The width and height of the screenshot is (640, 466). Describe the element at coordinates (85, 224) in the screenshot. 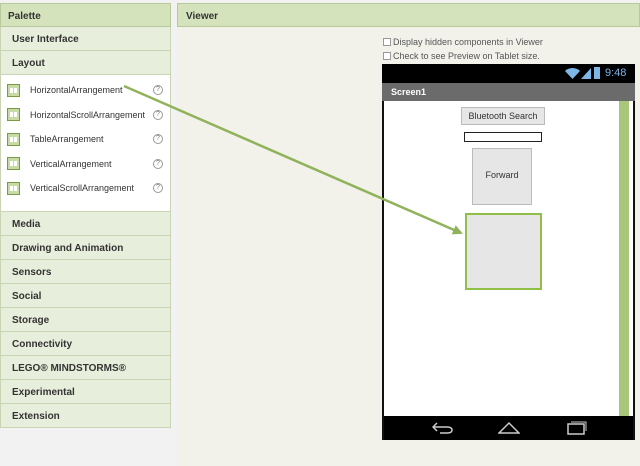

I see `category-media: Media` at that location.